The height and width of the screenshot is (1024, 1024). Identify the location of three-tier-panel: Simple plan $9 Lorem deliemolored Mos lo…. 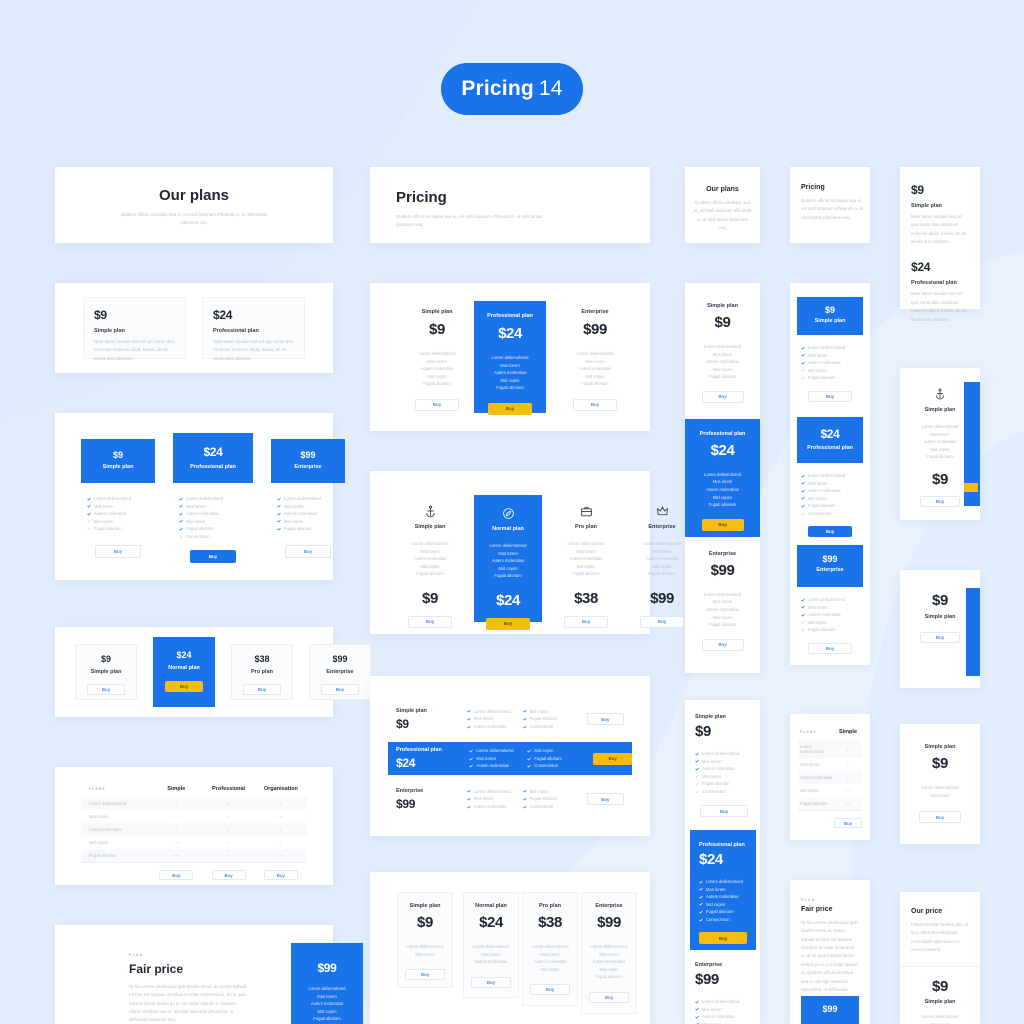
(510, 357).